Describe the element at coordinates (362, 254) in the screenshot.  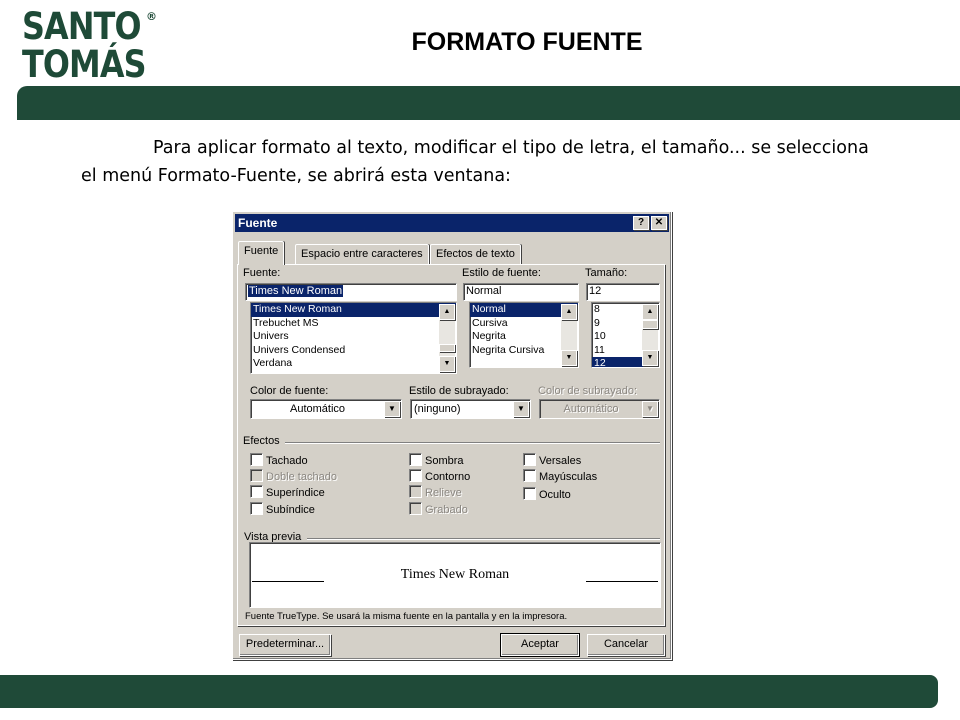
I see `tab-espacio-caracteres: Espacio entre caracteres` at that location.